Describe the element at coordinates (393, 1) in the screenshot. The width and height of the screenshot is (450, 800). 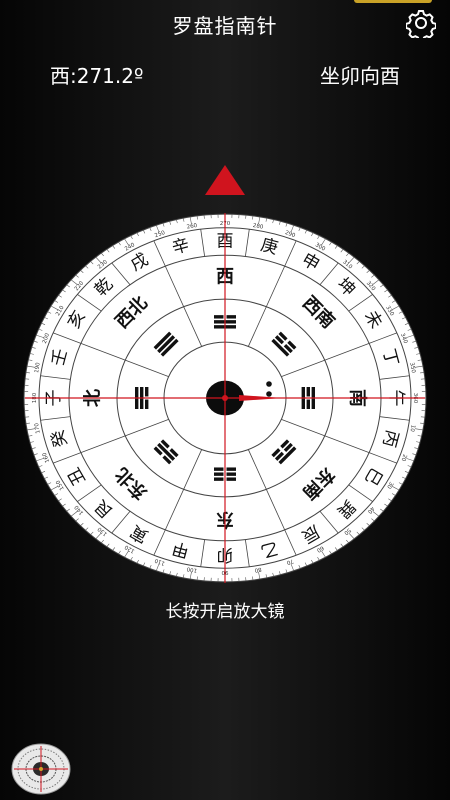
I see `accent-strip` at that location.